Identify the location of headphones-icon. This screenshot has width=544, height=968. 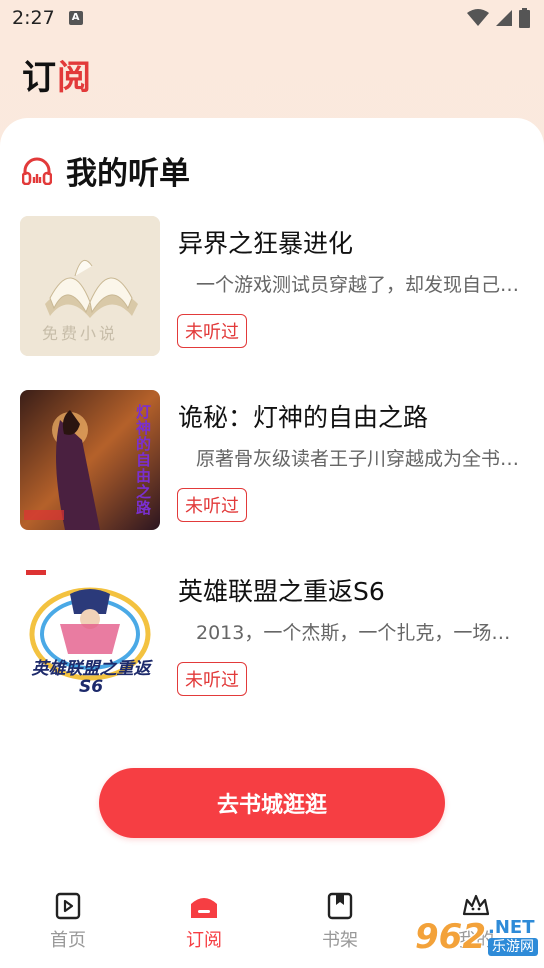
(37, 171).